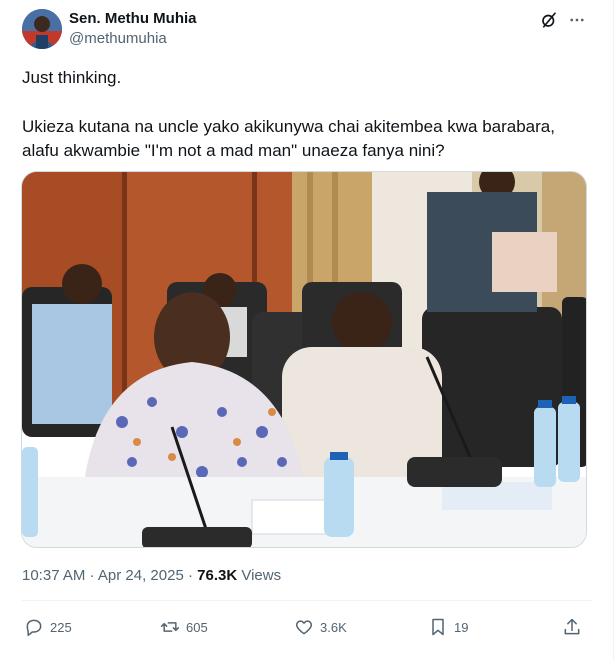 This screenshot has height=660, width=614. What do you see at coordinates (572, 626) in the screenshot?
I see `share-icon` at bounding box center [572, 626].